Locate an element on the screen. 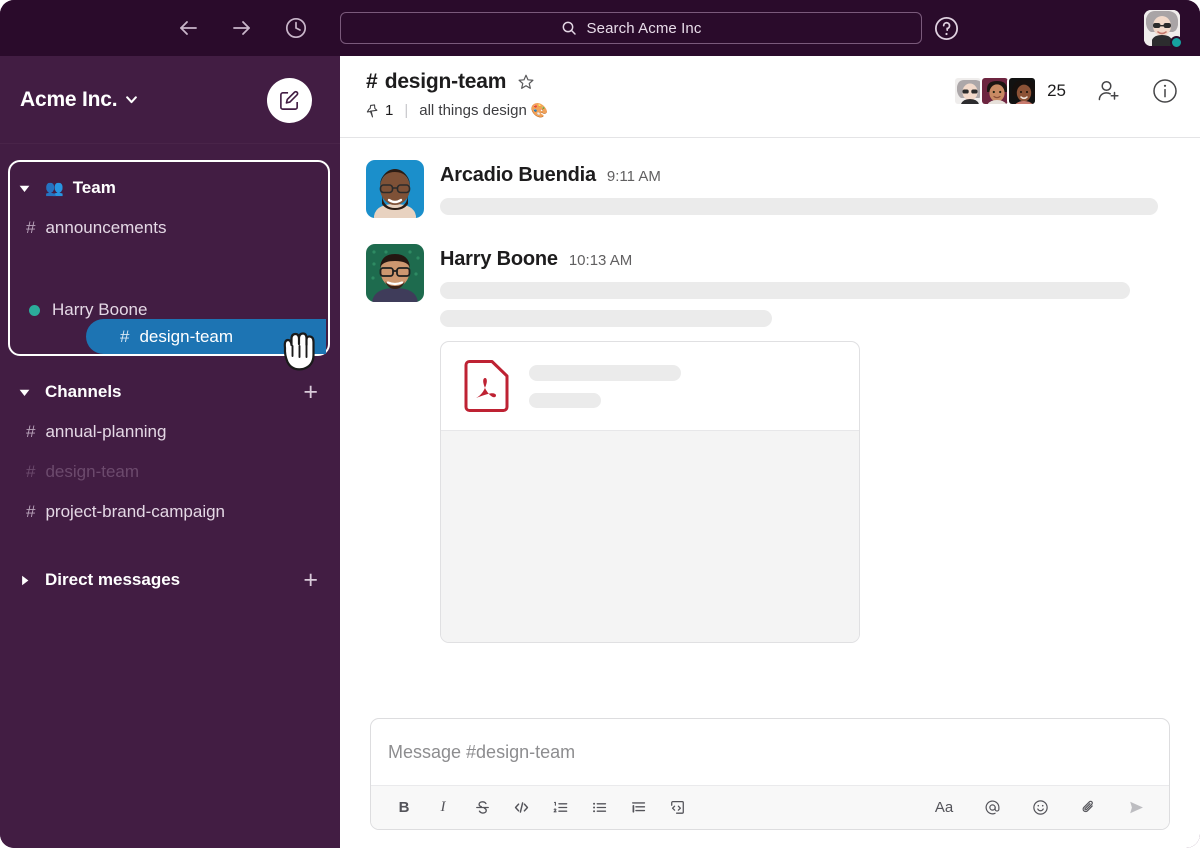 Image resolution: width=1200 pixels, height=848 pixels. pinned-count: 1 is located at coordinates (389, 110).